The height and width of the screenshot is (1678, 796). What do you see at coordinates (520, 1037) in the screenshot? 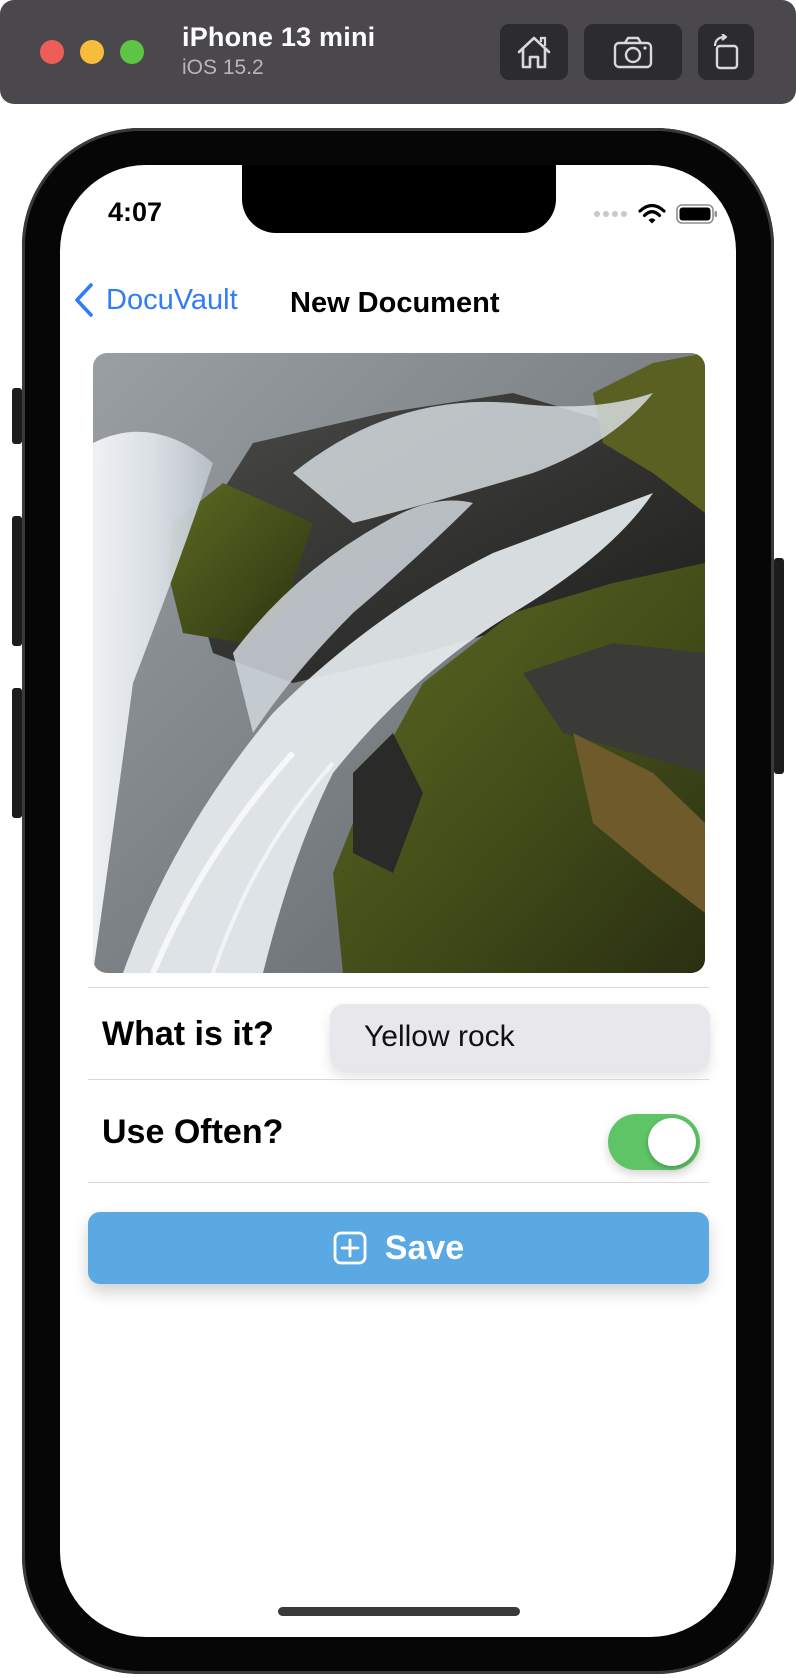
I see `what-is-it-field: Yellow rock` at bounding box center [520, 1037].